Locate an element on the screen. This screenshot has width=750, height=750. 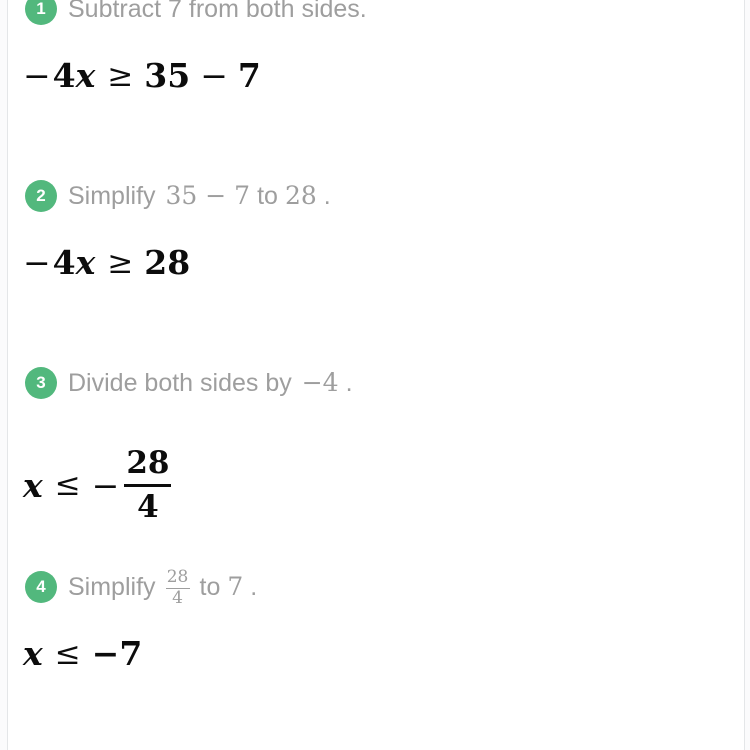
step-4-rhs-value: −7 is located at coordinates (117, 654).